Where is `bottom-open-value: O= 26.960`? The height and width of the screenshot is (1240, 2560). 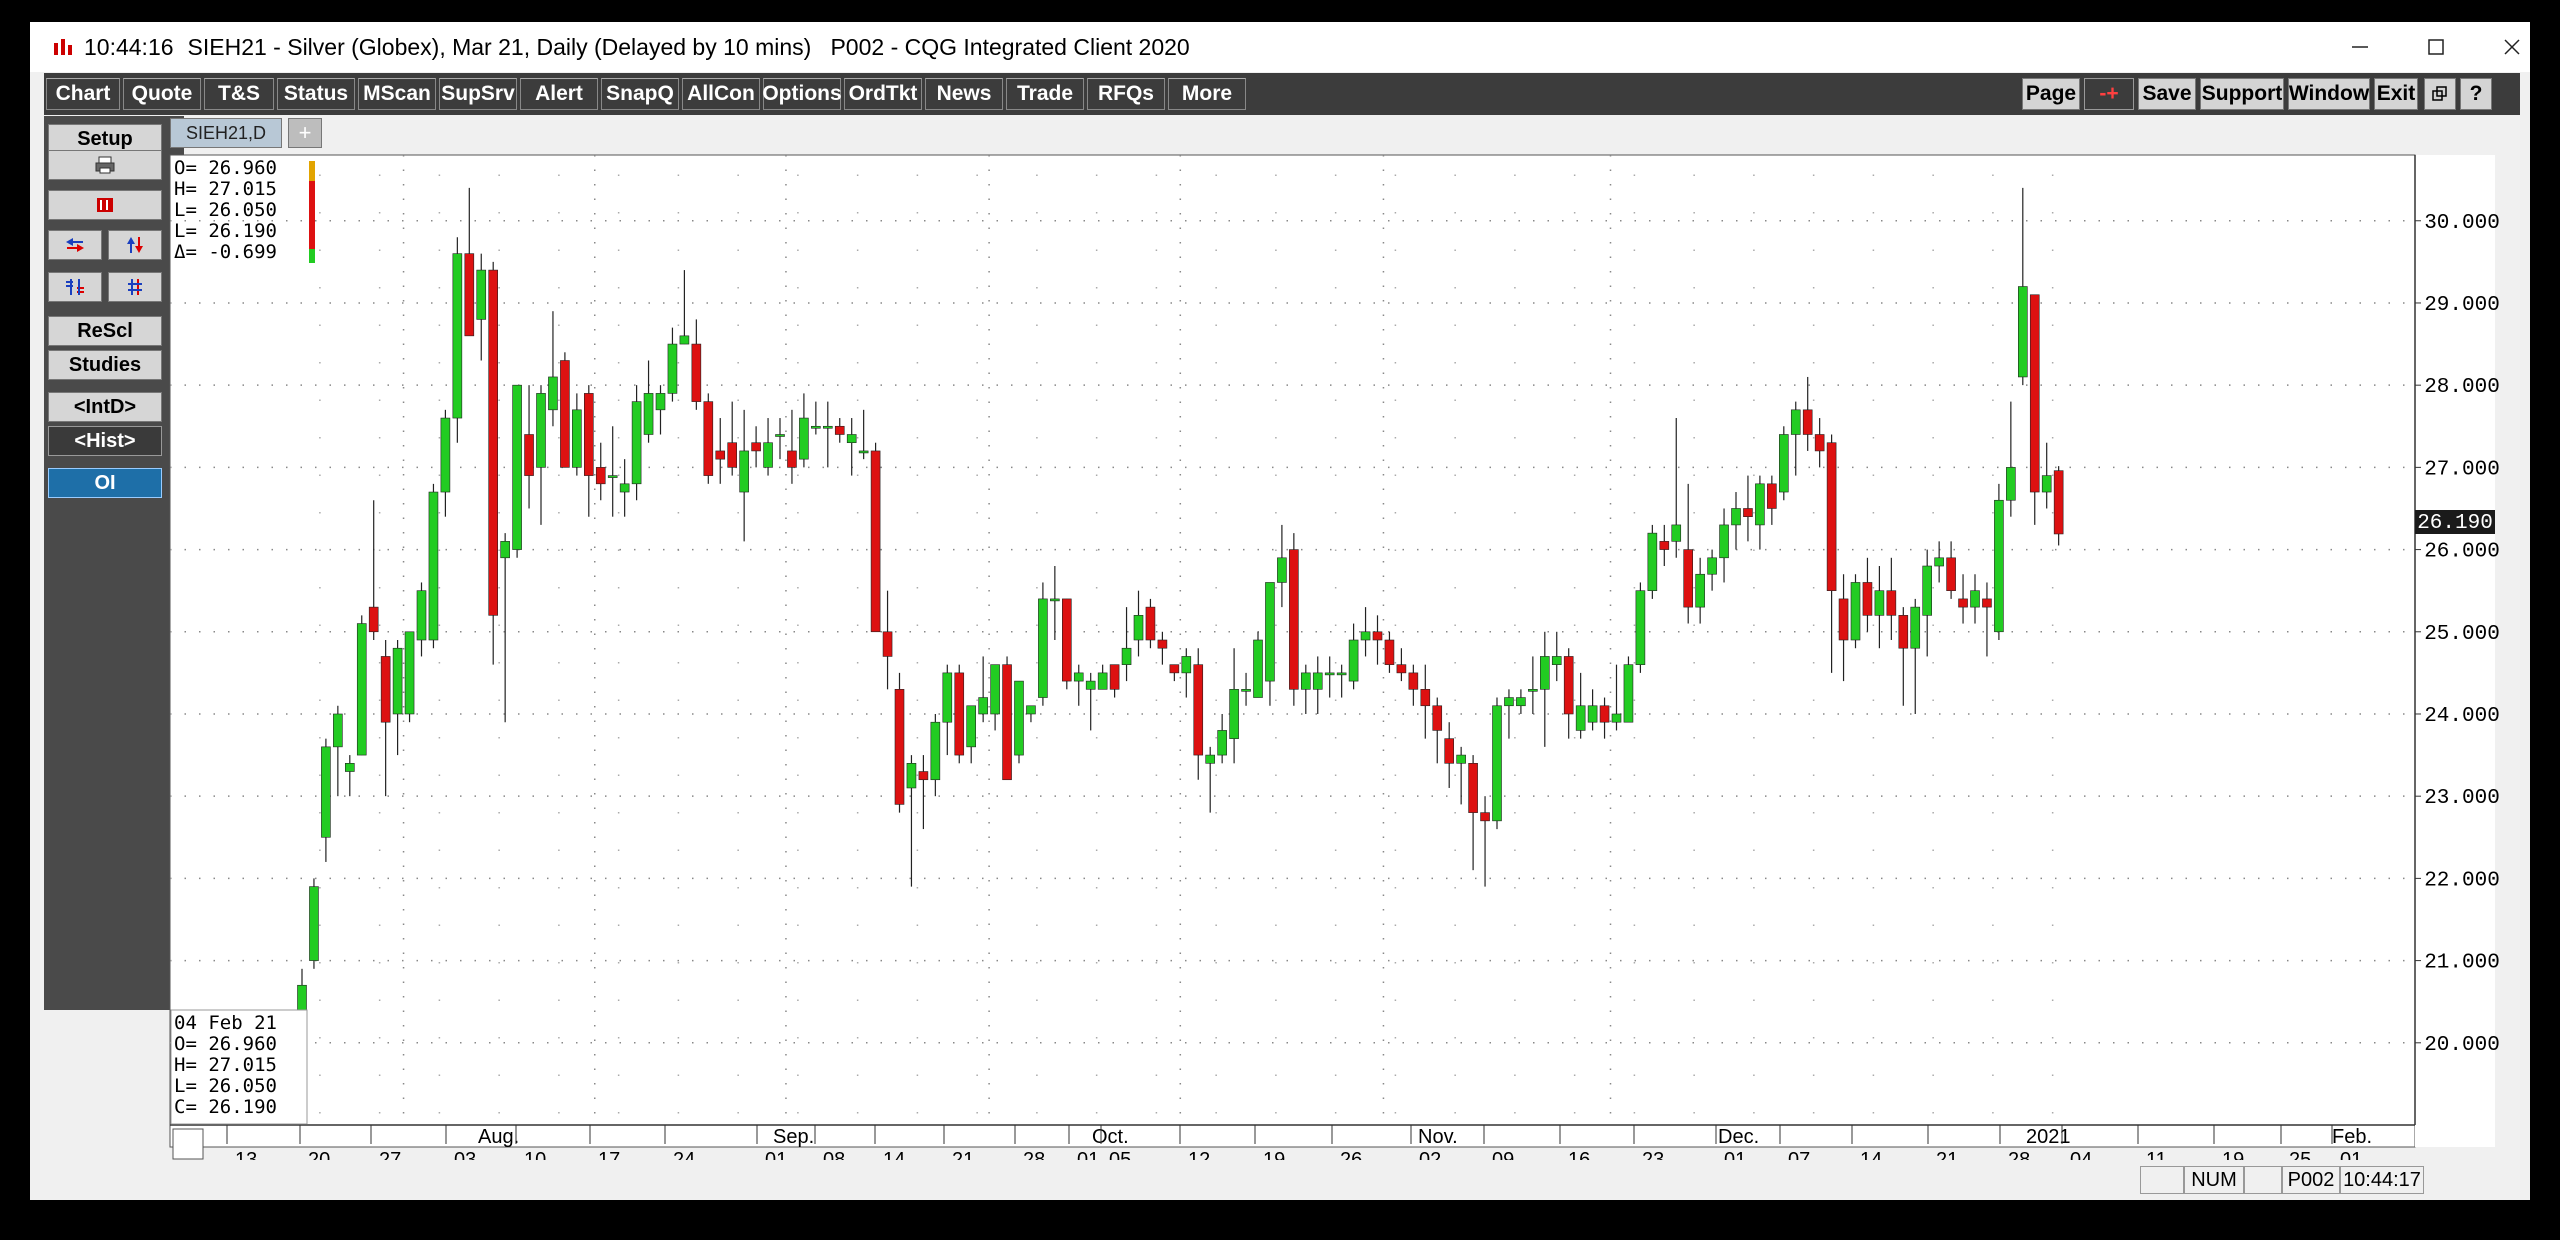
bottom-open-value: O= 26.960 is located at coordinates (225, 1044).